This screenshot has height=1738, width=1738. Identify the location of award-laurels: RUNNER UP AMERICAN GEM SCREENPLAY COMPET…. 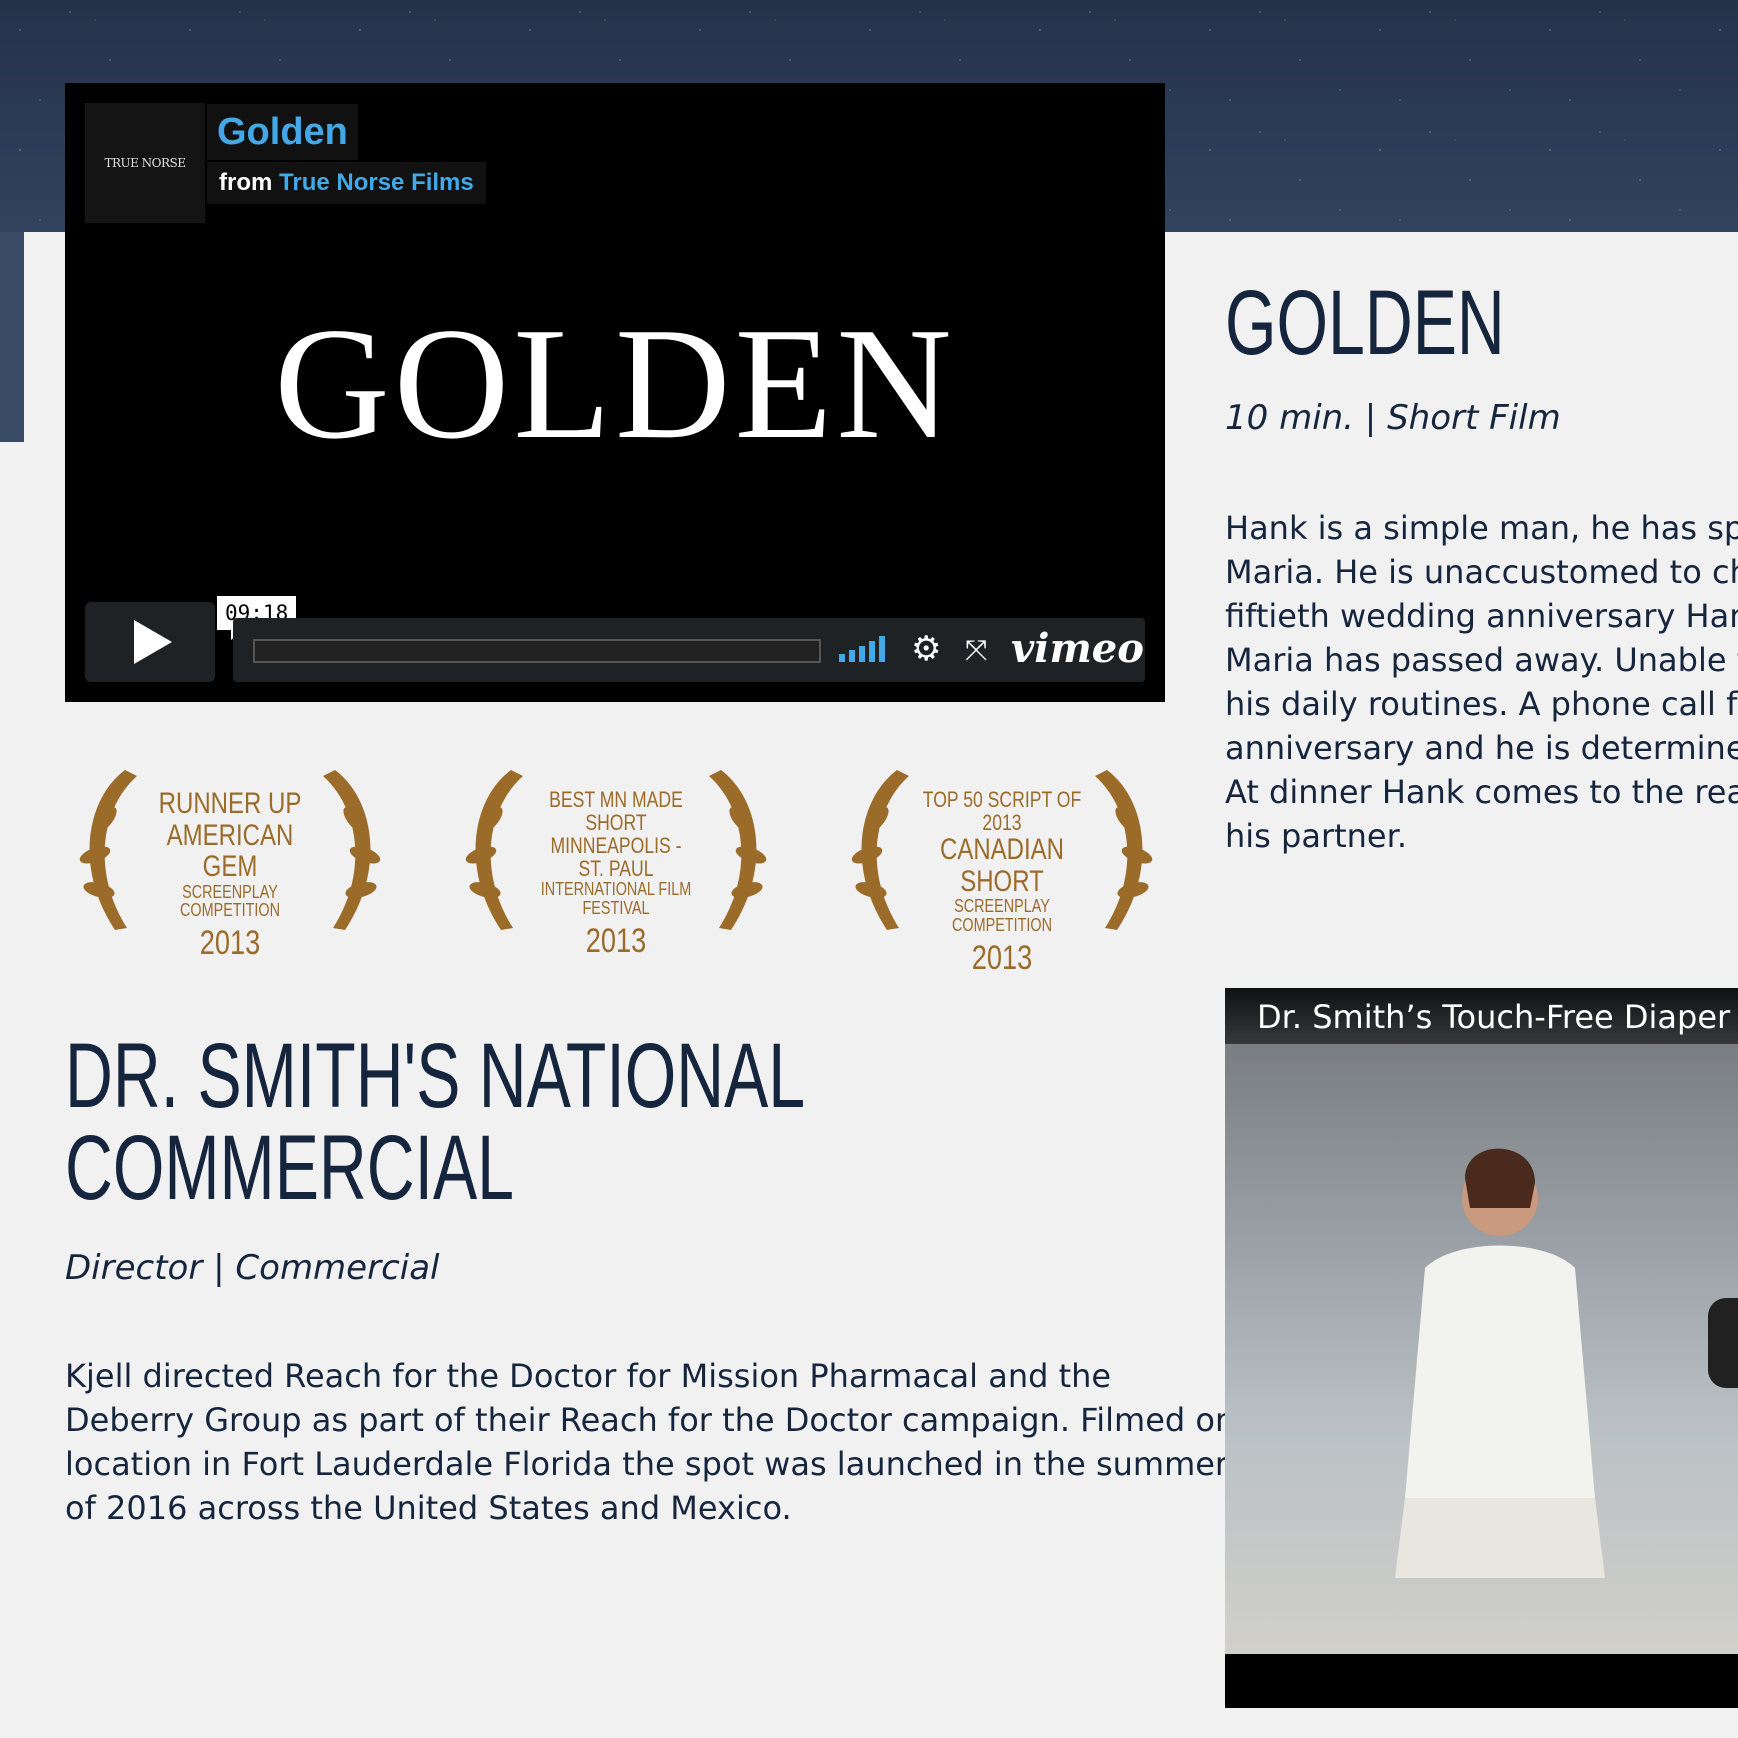
(616, 868).